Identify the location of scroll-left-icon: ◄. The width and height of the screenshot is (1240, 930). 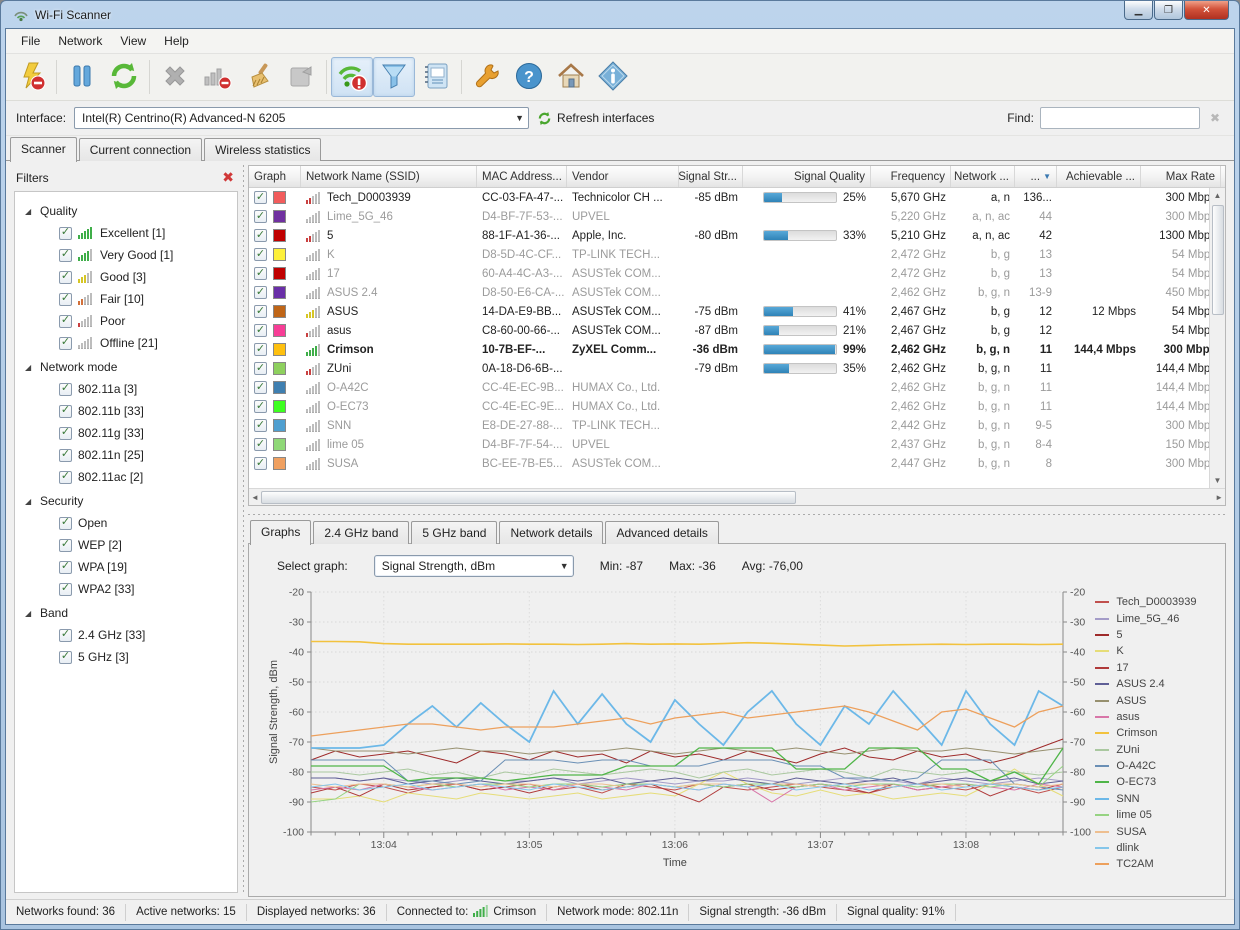
(255, 497).